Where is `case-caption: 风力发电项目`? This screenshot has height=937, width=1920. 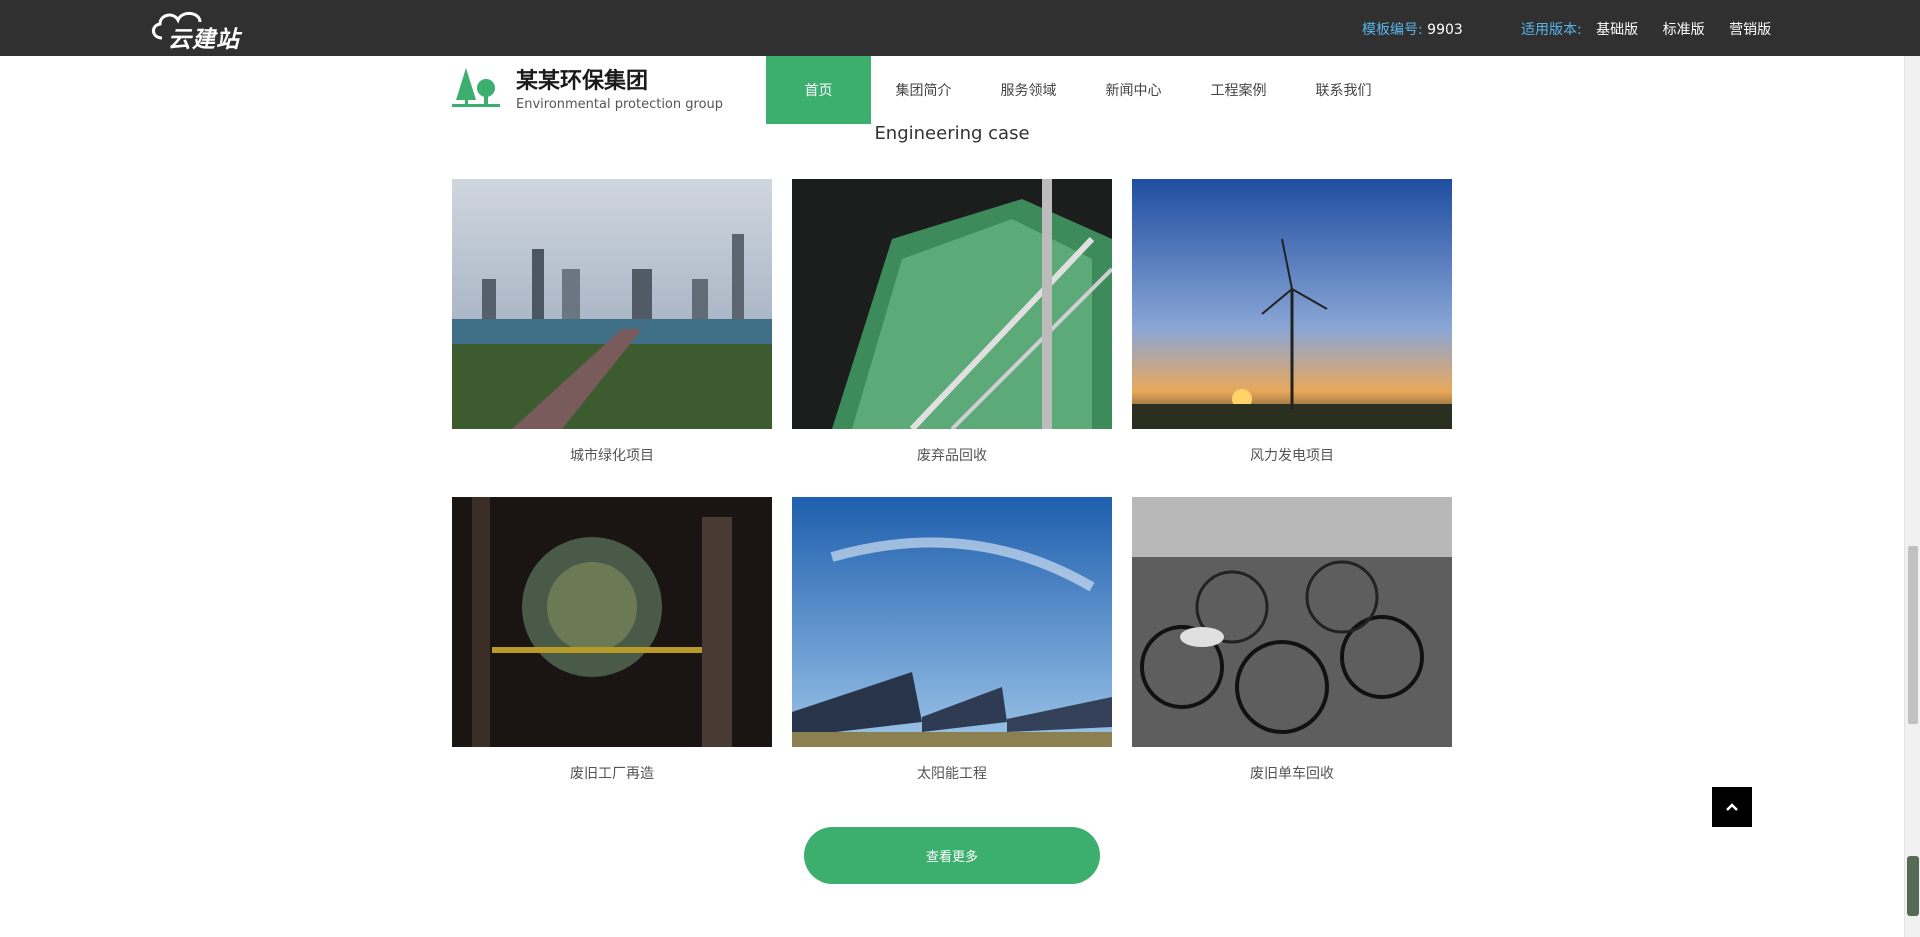 case-caption: 风力发电项目 is located at coordinates (1292, 455).